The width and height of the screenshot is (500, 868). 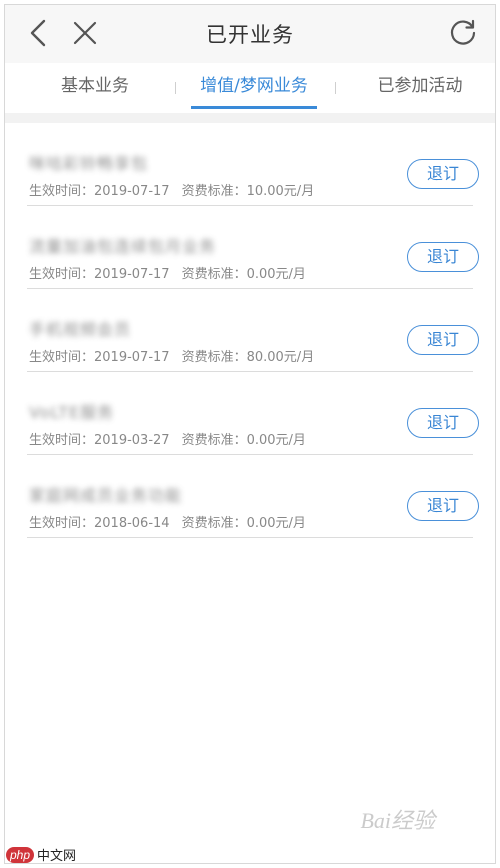 I want to click on section-gap, so click(x=250, y=118).